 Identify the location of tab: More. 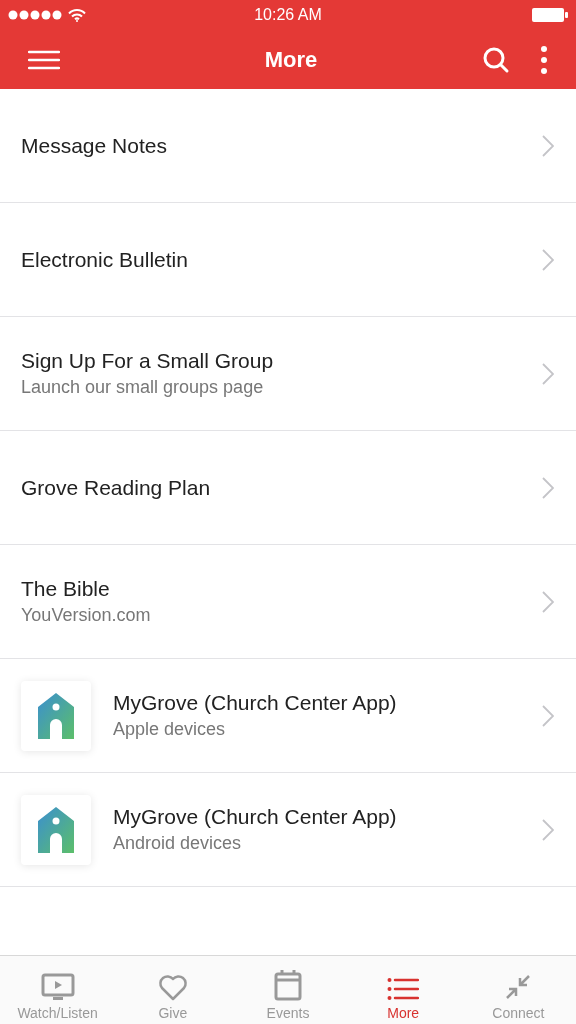
(403, 990).